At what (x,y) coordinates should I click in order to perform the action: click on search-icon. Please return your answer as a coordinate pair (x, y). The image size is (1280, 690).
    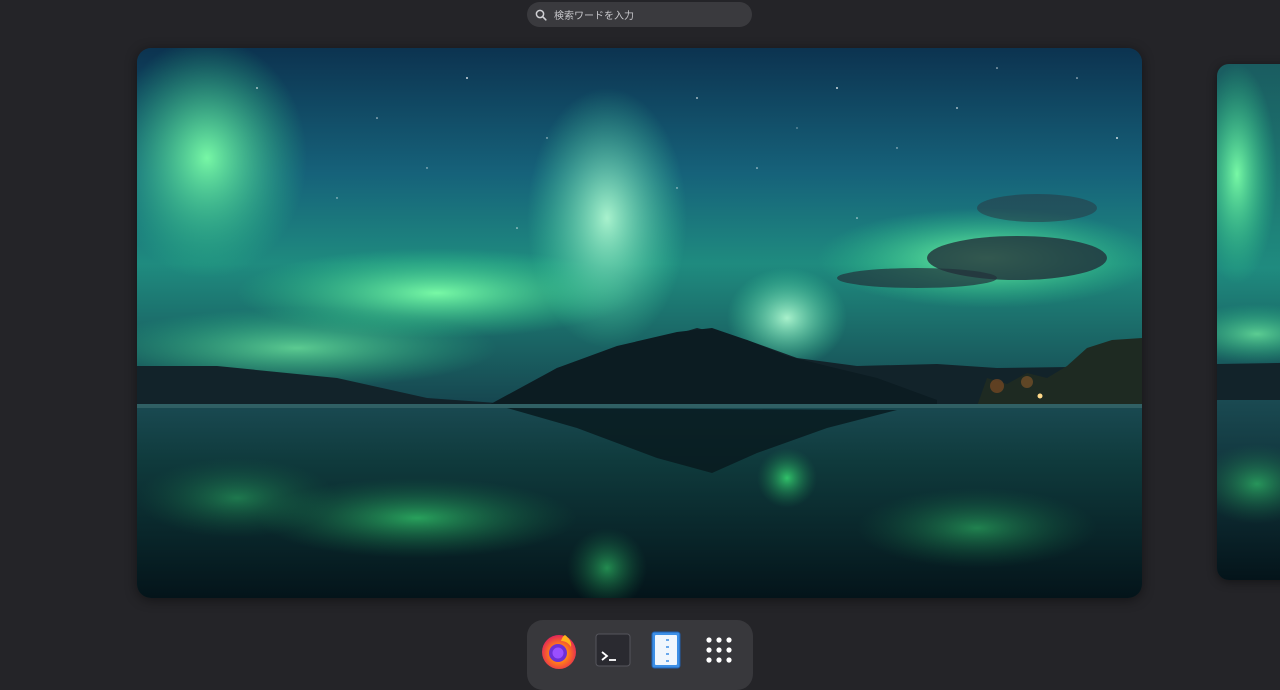
    Looking at the image, I should click on (541, 15).